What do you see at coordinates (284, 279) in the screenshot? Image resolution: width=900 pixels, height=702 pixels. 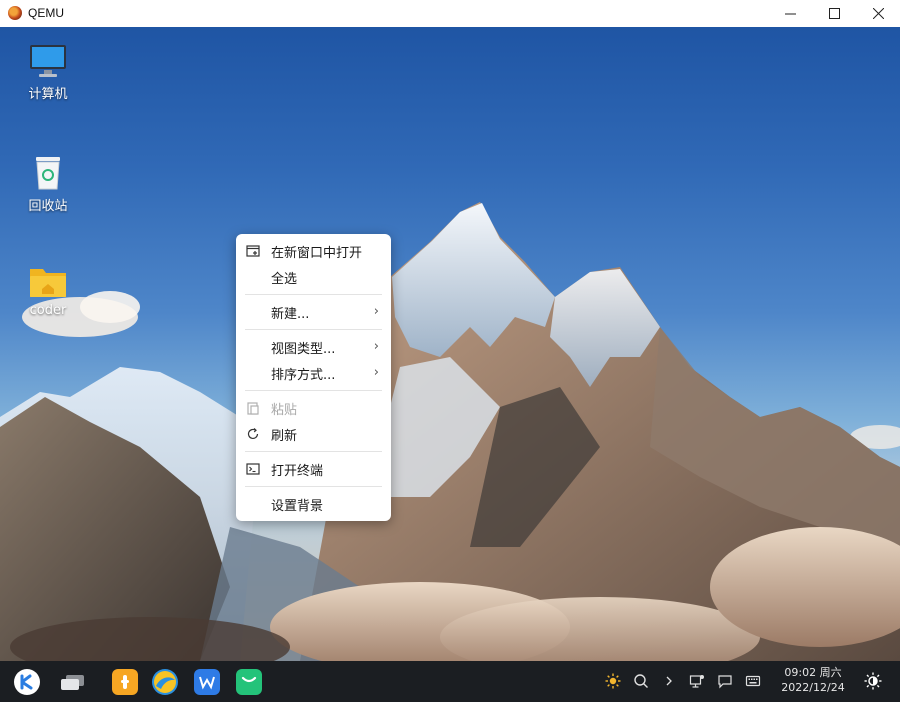 I see `menu-item-label: 全选` at bounding box center [284, 279].